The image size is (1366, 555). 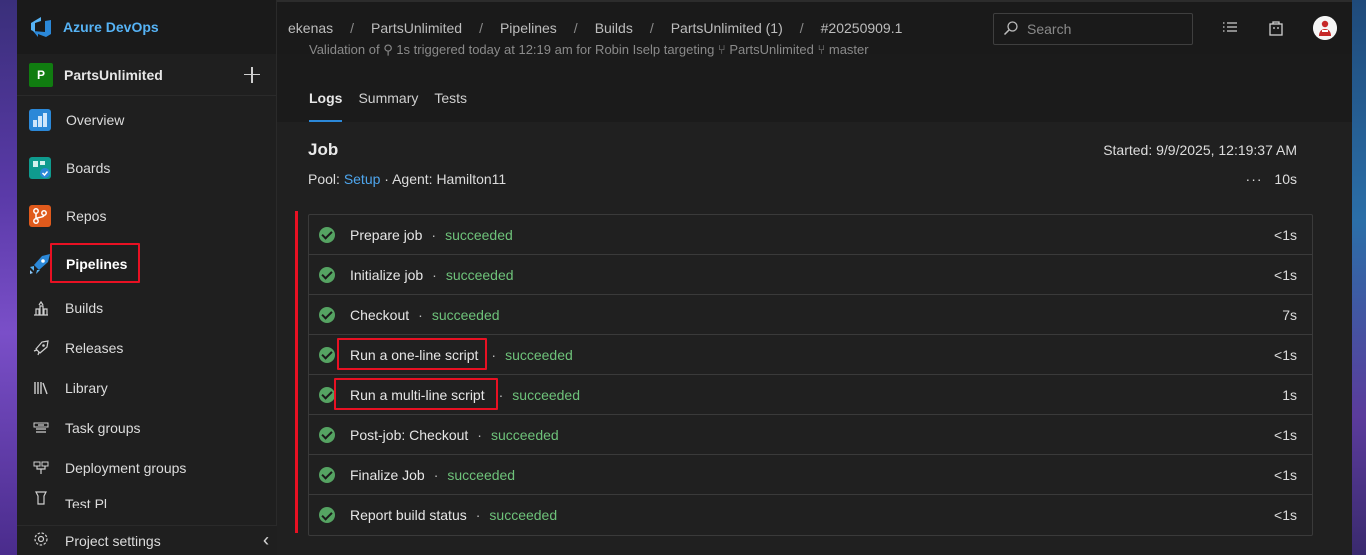 I want to click on step-name: Report build status, so click(x=408, y=515).